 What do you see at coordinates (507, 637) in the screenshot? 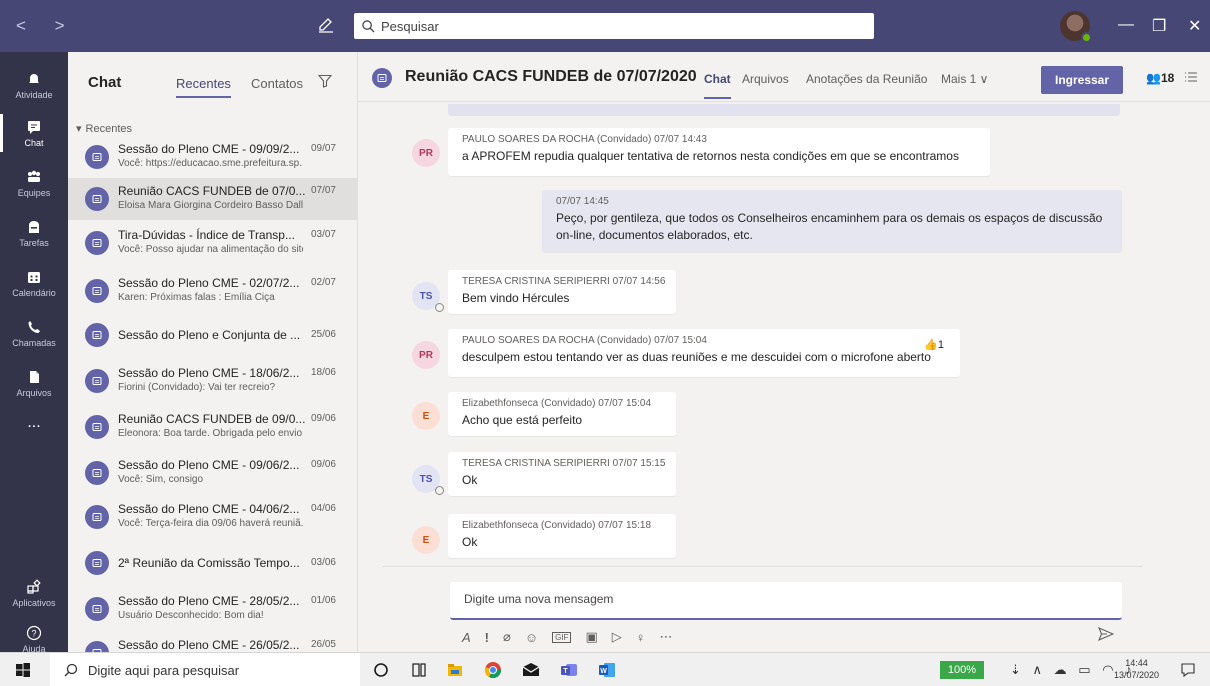
I see `attach-icon: ⌀` at bounding box center [507, 637].